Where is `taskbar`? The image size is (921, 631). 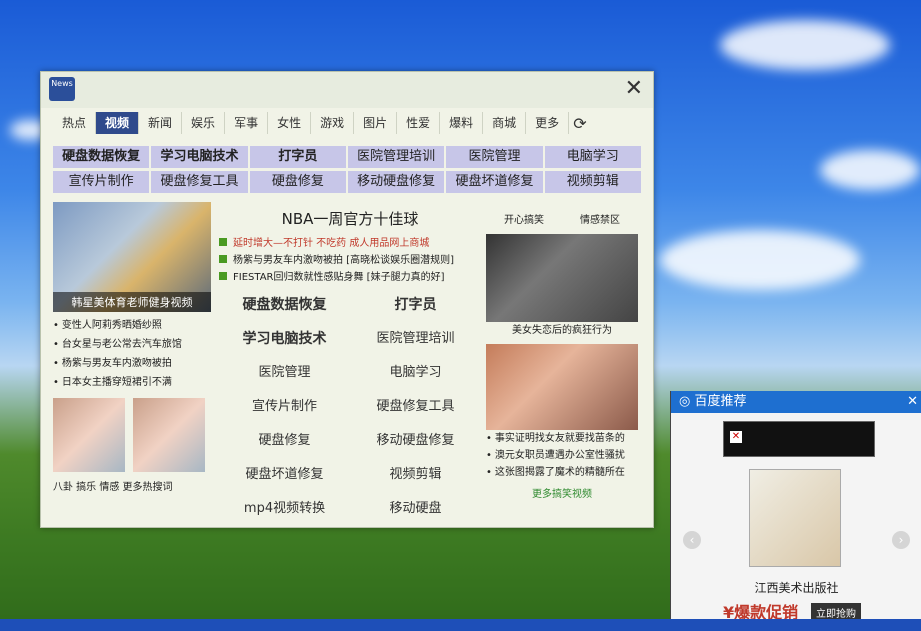
taskbar is located at coordinates (460, 625).